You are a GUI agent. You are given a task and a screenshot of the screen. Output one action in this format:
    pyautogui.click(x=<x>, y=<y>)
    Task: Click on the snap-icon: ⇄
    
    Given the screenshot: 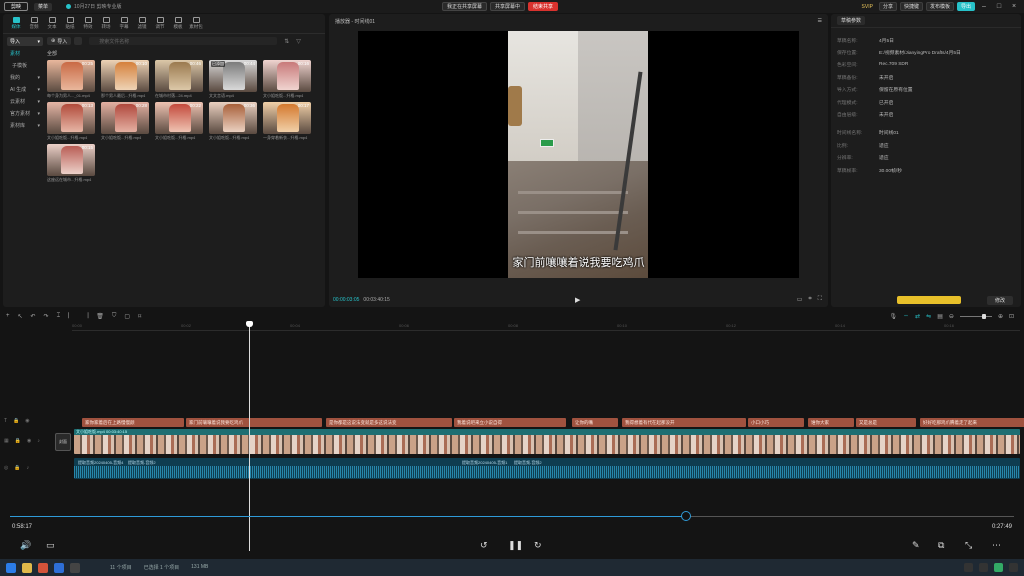 What is the action you would take?
    pyautogui.click(x=917, y=316)
    